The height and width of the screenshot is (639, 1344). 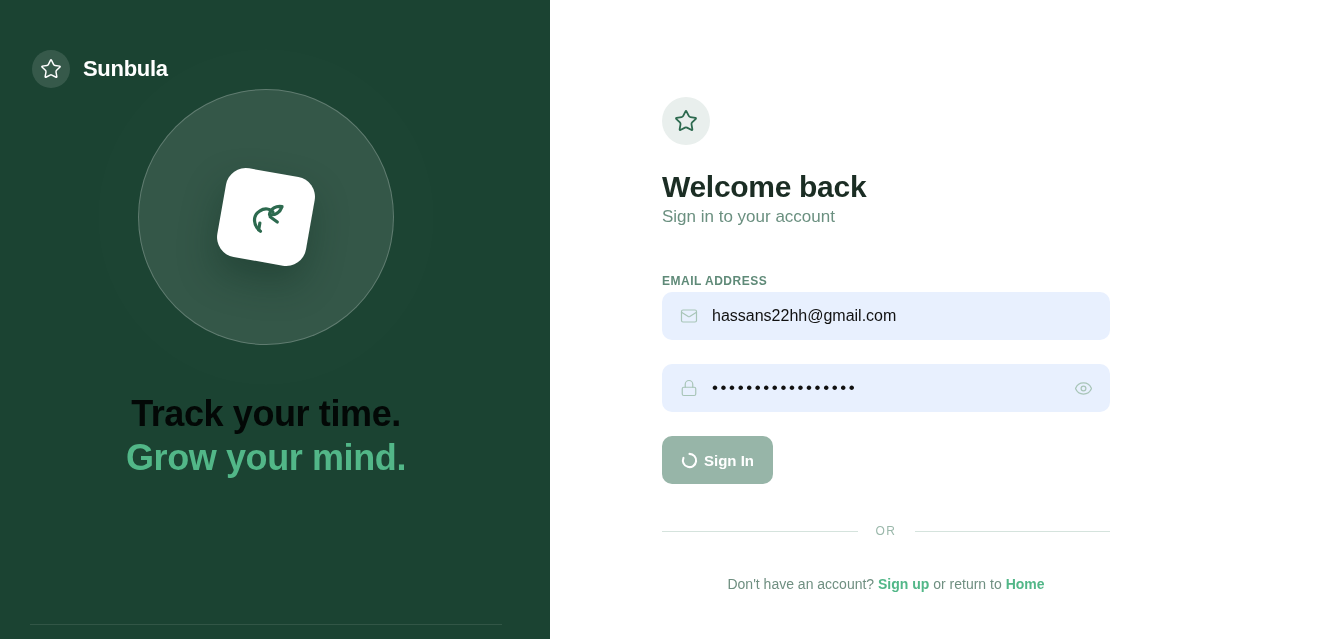 I want to click on lock-icon, so click(x=689, y=388).